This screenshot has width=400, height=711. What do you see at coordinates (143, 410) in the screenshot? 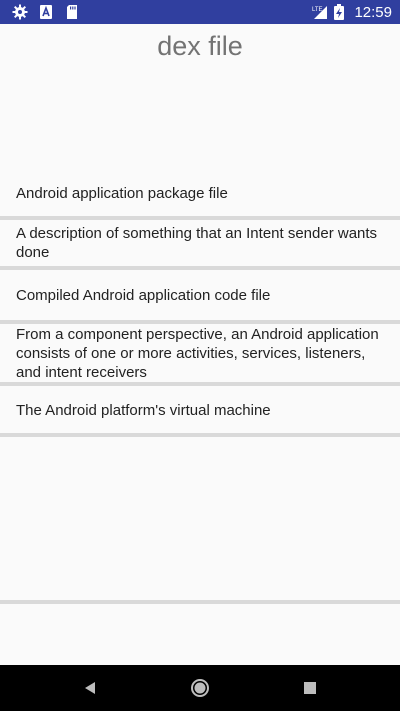
I see `answer-option-label: The Android platform's virtual machine` at bounding box center [143, 410].